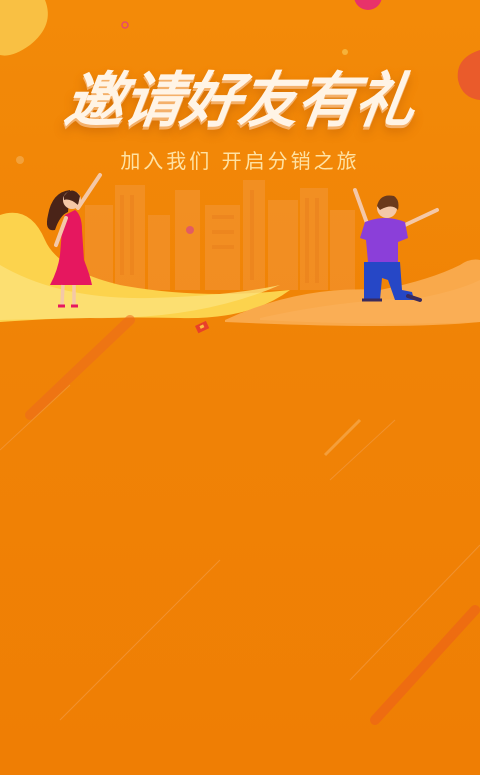 The height and width of the screenshot is (775, 480). What do you see at coordinates (396, 245) in the screenshot?
I see `man-figure-icon` at bounding box center [396, 245].